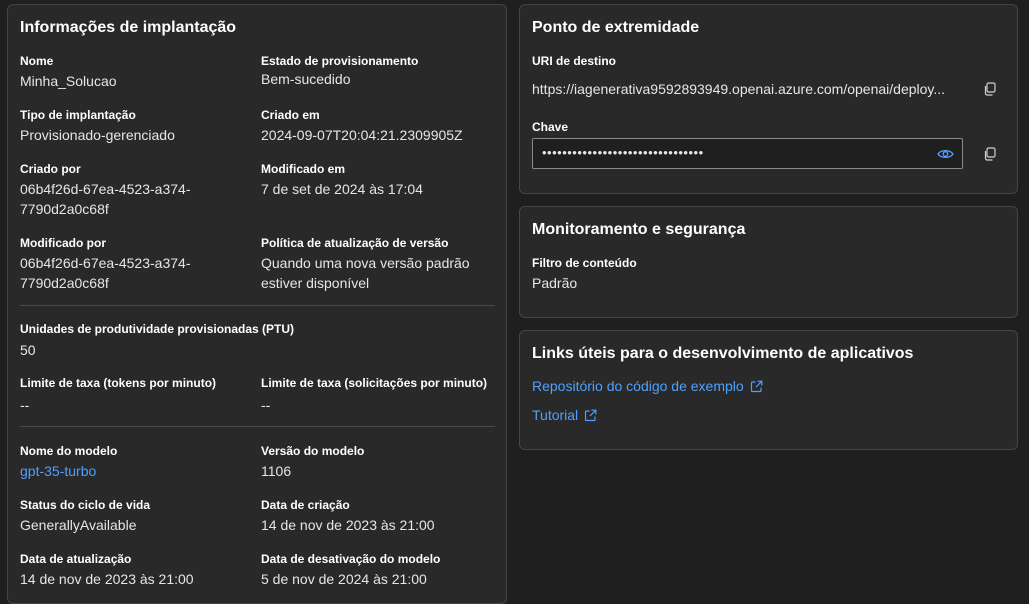 Image resolution: width=1029 pixels, height=604 pixels. What do you see at coordinates (105, 199) in the screenshot?
I see `field-value-created-by: 06b4f26d-67ea-4523-a374-7790d2a0c68f` at bounding box center [105, 199].